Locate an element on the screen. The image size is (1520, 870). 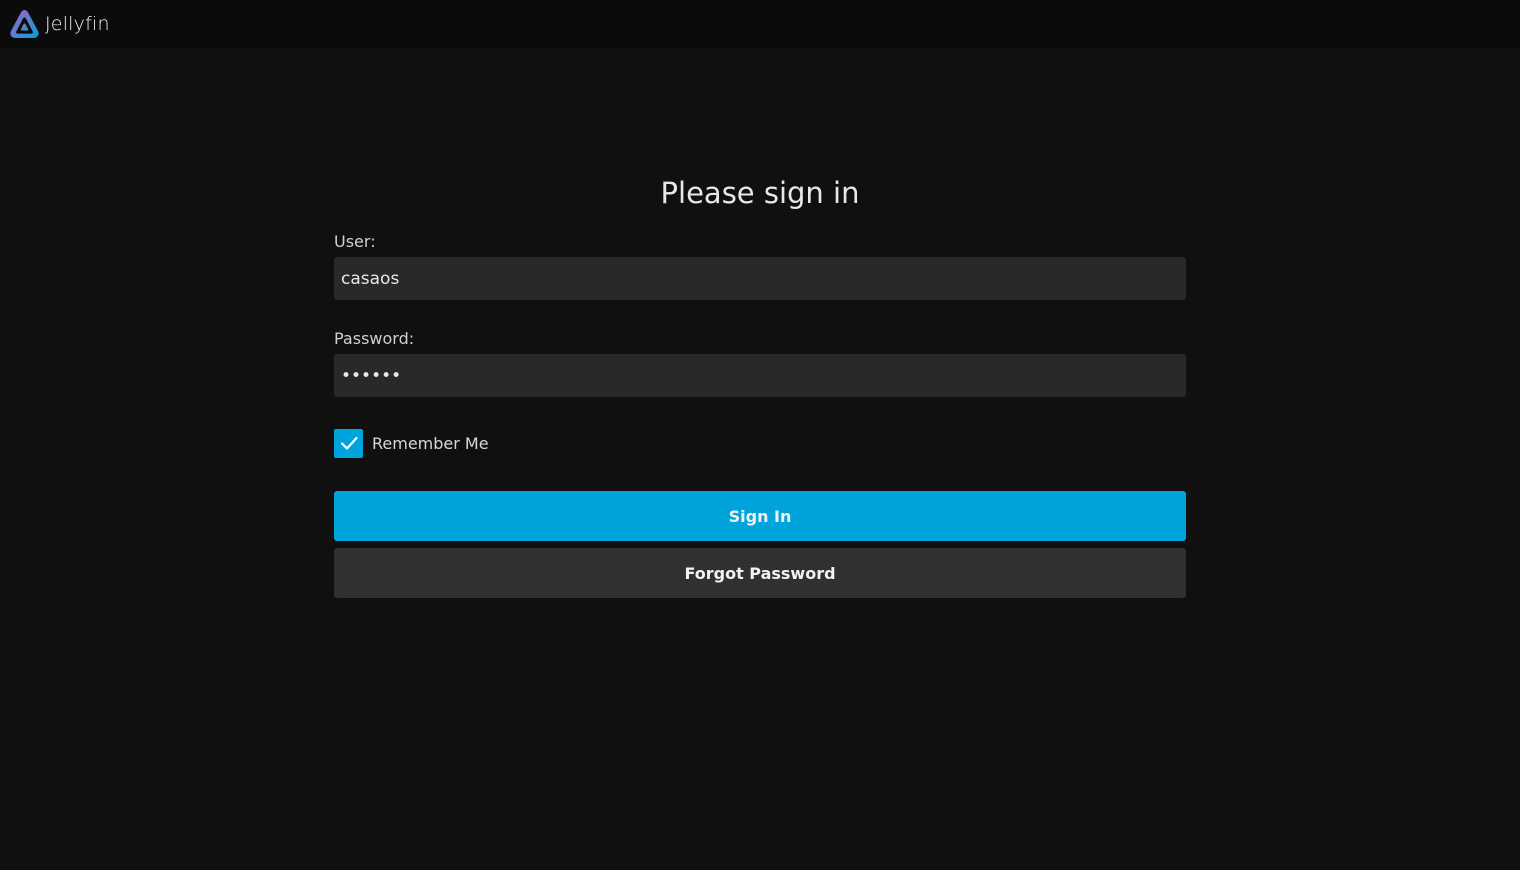
page-title: Please sign in is located at coordinates (760, 193).